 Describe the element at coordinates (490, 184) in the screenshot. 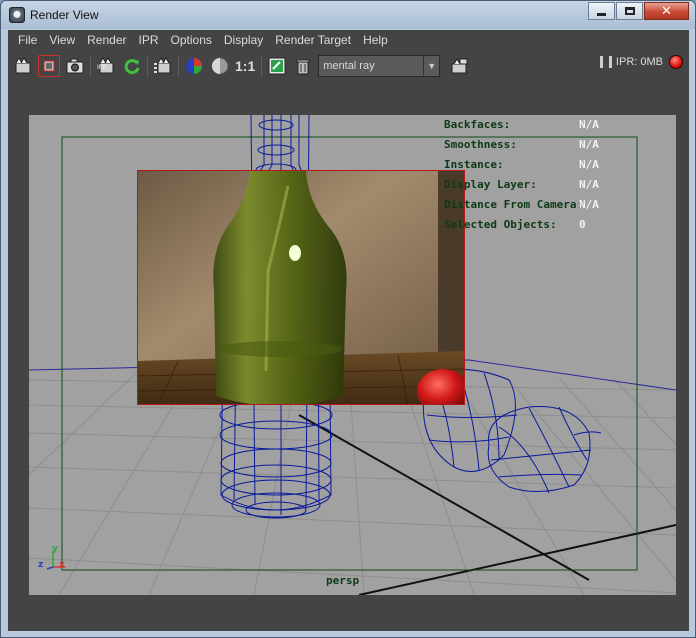

I see `hud-label: Display Layer:` at that location.